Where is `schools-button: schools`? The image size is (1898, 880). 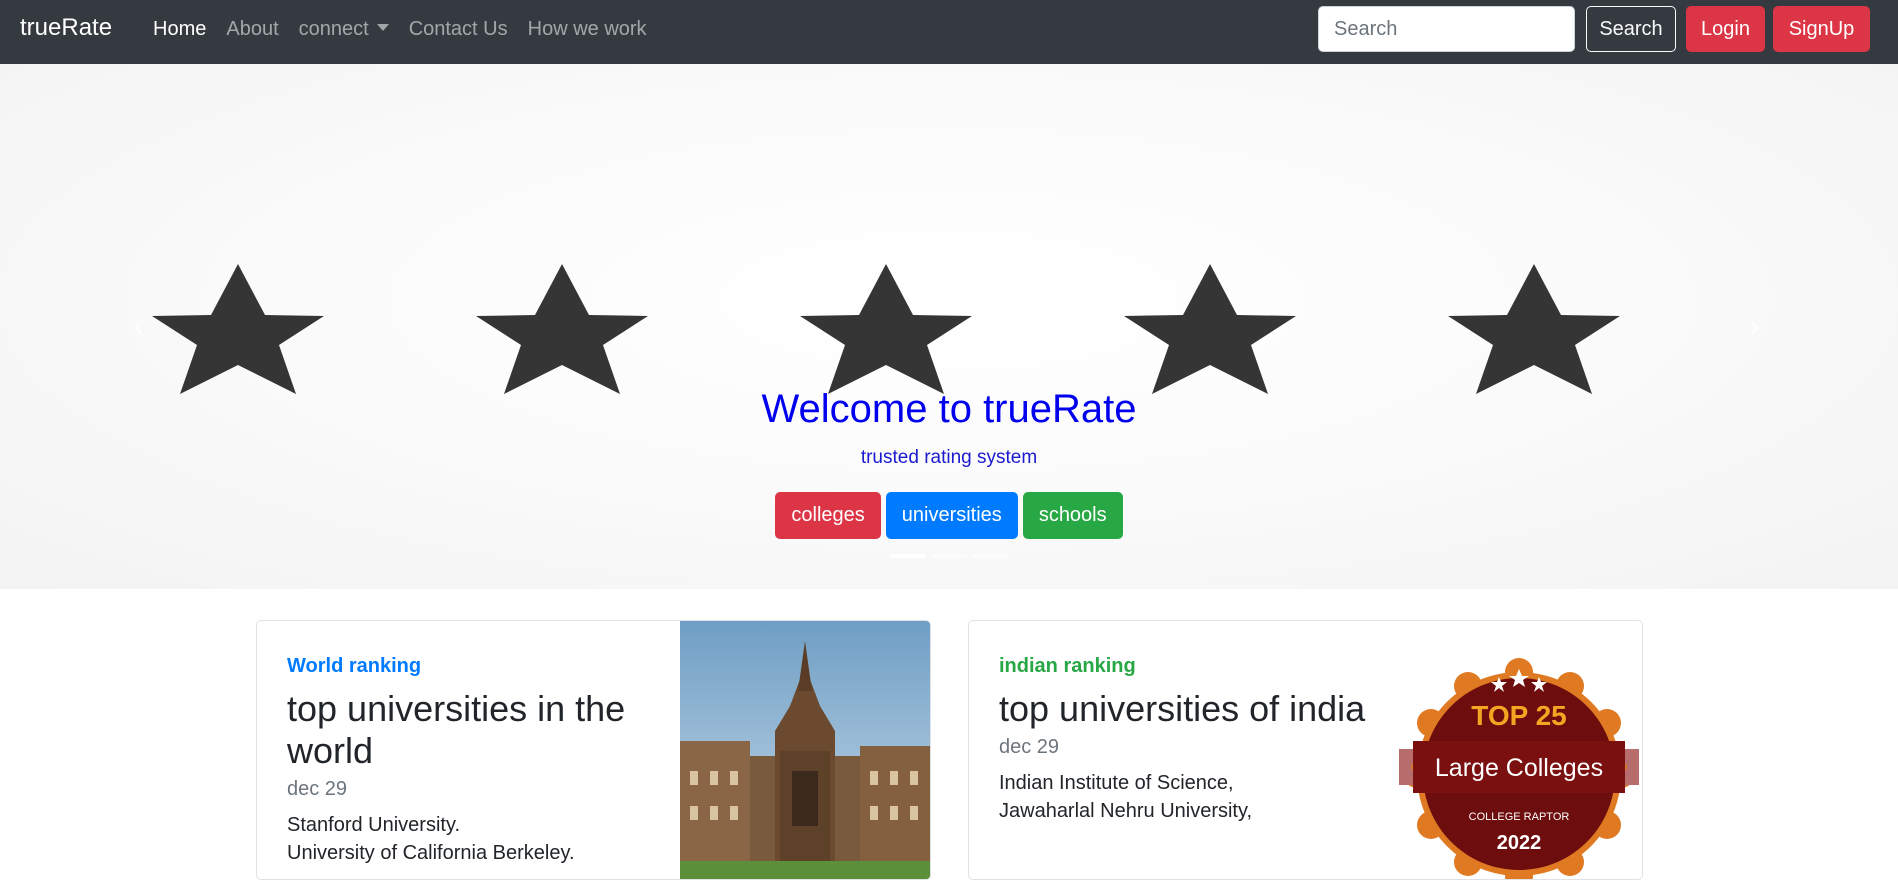 schools-button: schools is located at coordinates (1072, 515).